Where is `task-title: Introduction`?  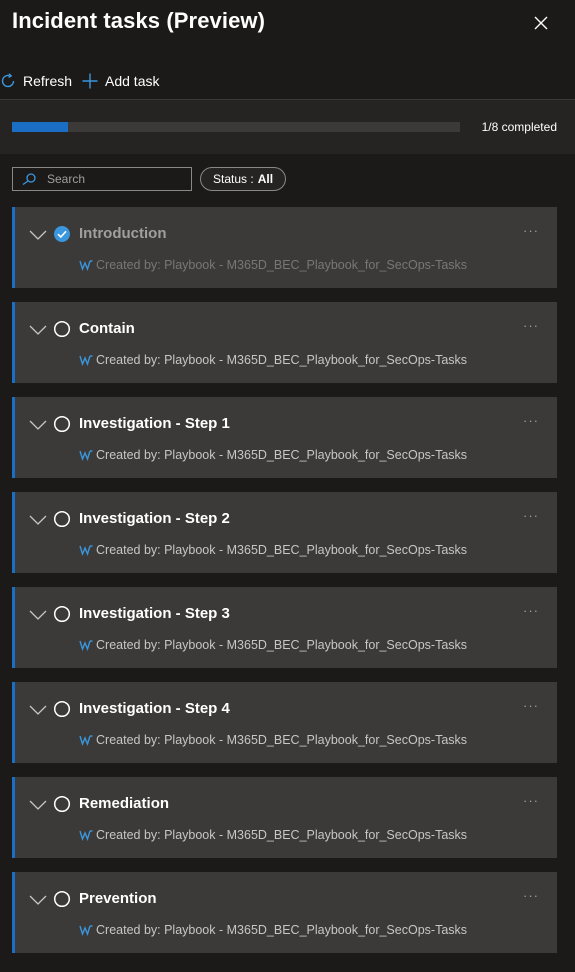
task-title: Introduction is located at coordinates (123, 233).